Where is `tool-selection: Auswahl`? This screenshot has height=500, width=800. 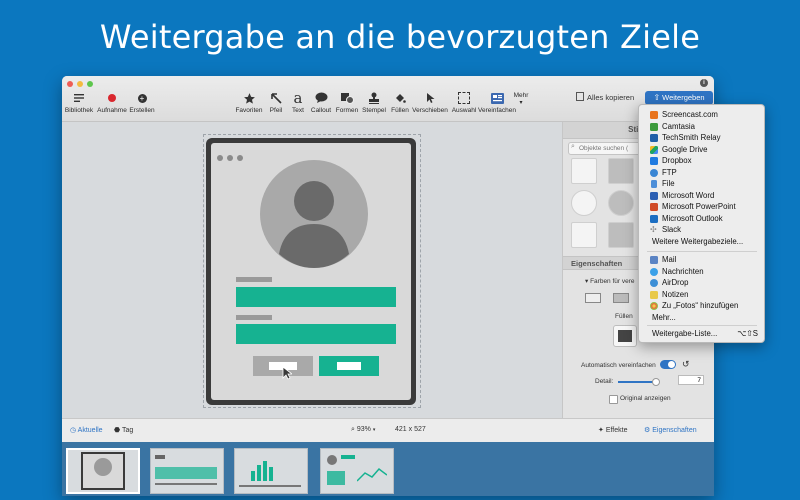 tool-selection: Auswahl is located at coordinates (464, 102).